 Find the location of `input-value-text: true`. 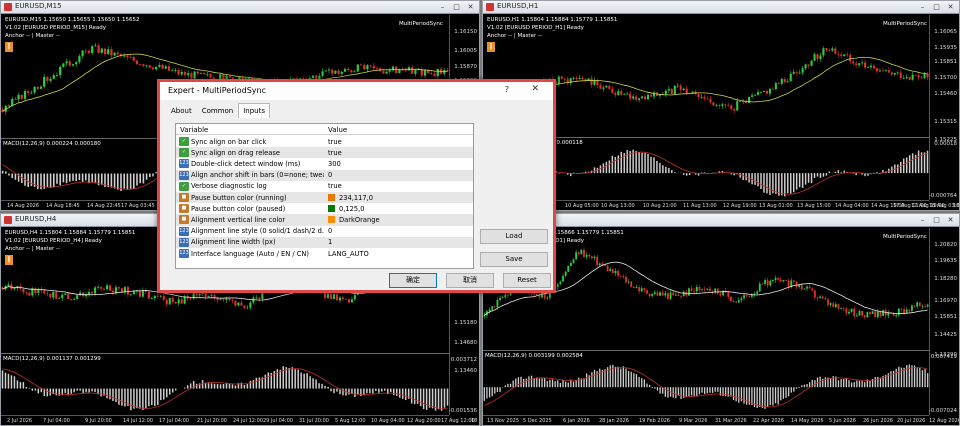

input-value-text: true is located at coordinates (335, 186).